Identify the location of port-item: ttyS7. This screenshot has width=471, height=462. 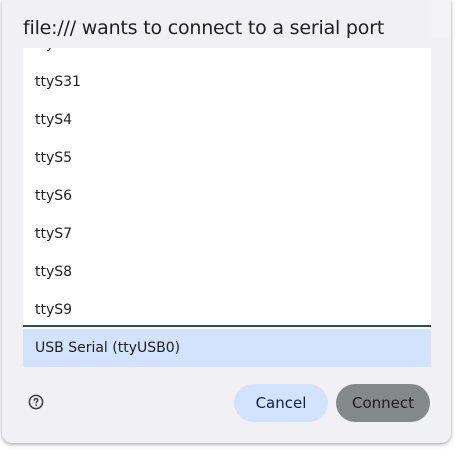
(227, 234).